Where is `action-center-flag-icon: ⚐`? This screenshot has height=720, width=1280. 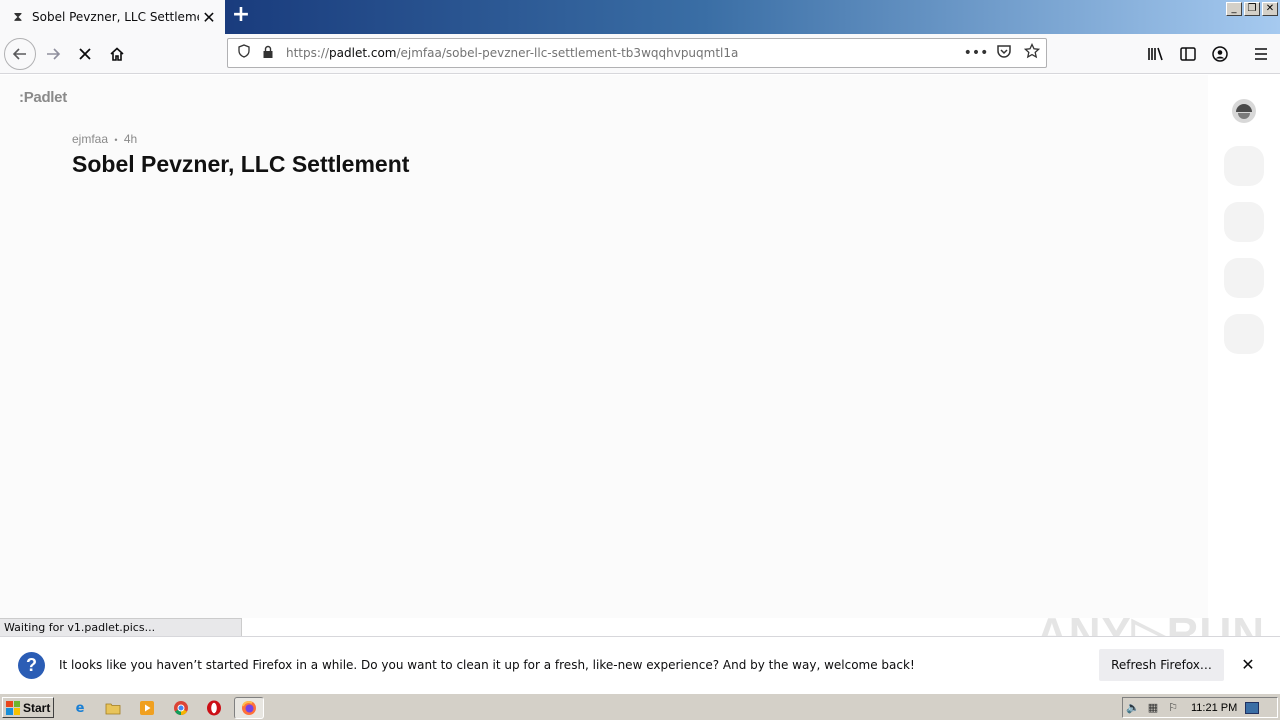 action-center-flag-icon: ⚐ is located at coordinates (1173, 707).